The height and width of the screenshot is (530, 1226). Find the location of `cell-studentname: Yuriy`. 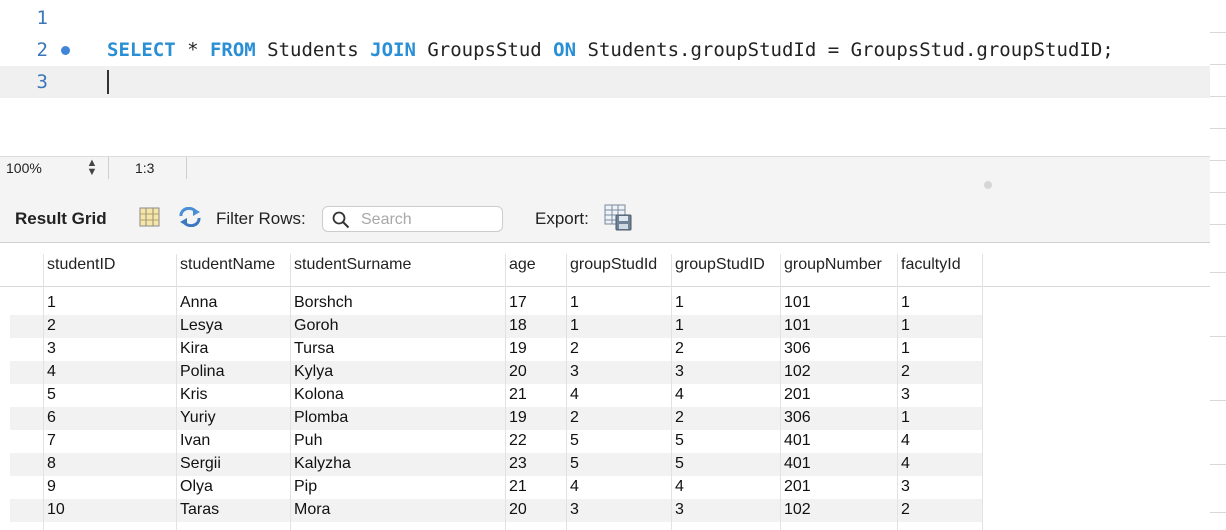

cell-studentname: Yuriy is located at coordinates (198, 418).